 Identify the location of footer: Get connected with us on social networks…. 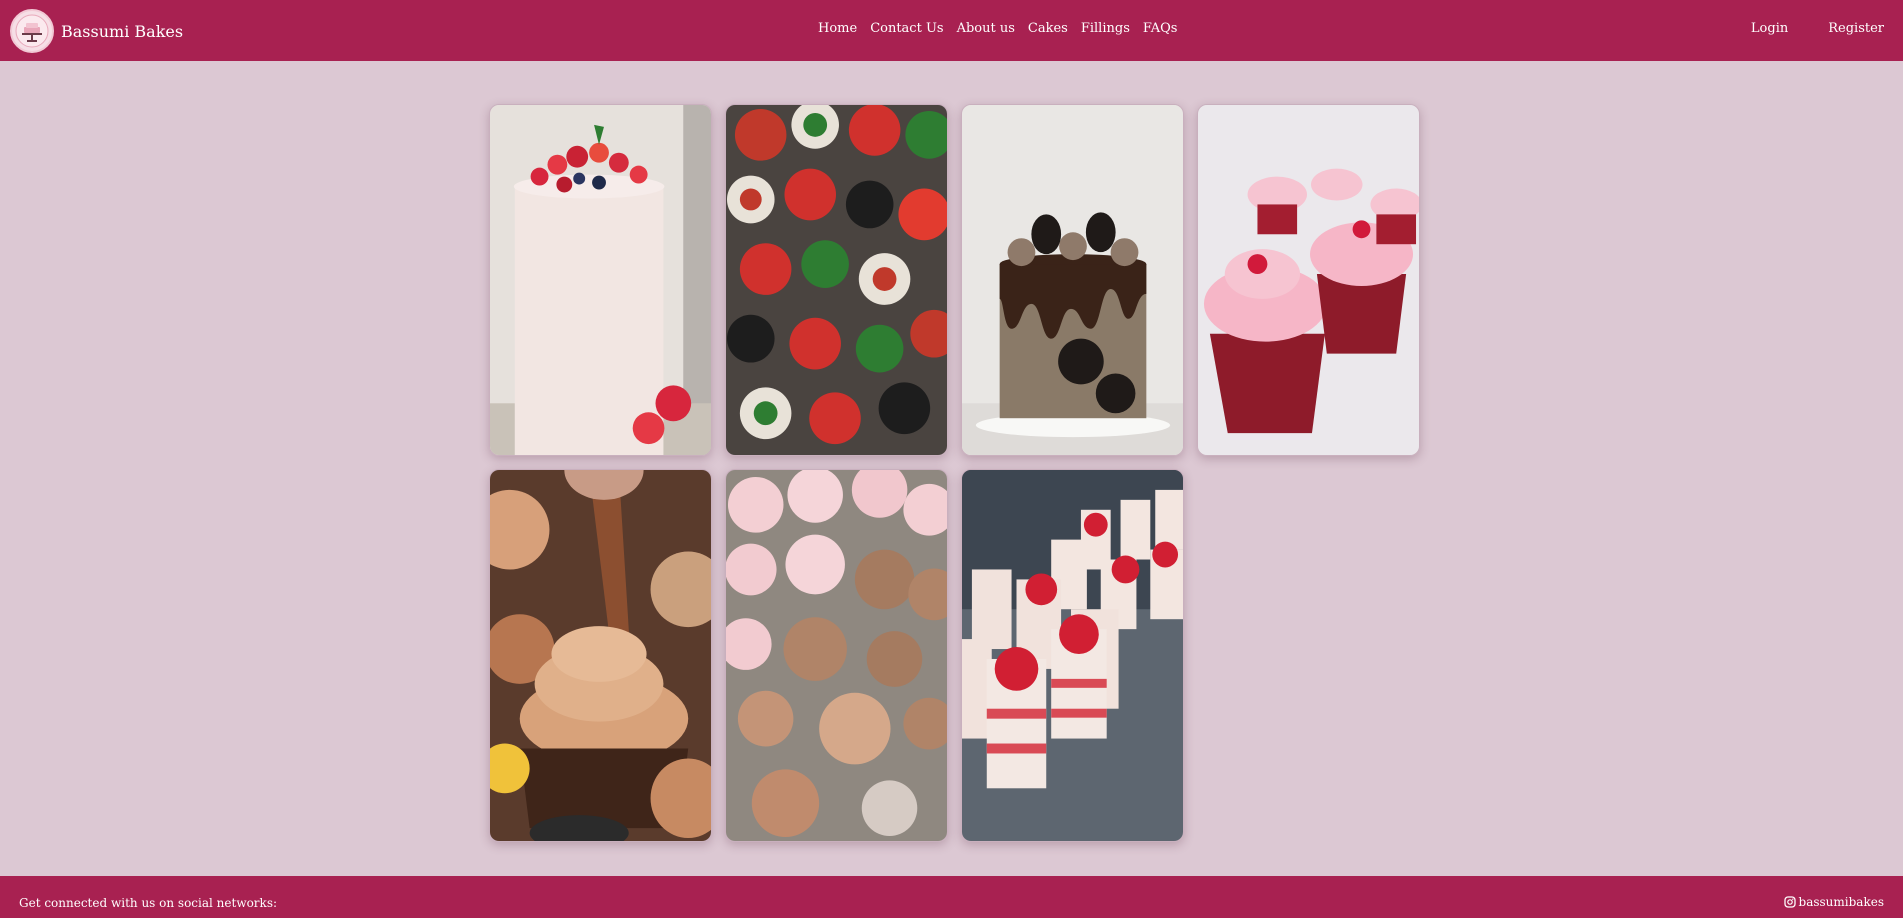
(951, 897).